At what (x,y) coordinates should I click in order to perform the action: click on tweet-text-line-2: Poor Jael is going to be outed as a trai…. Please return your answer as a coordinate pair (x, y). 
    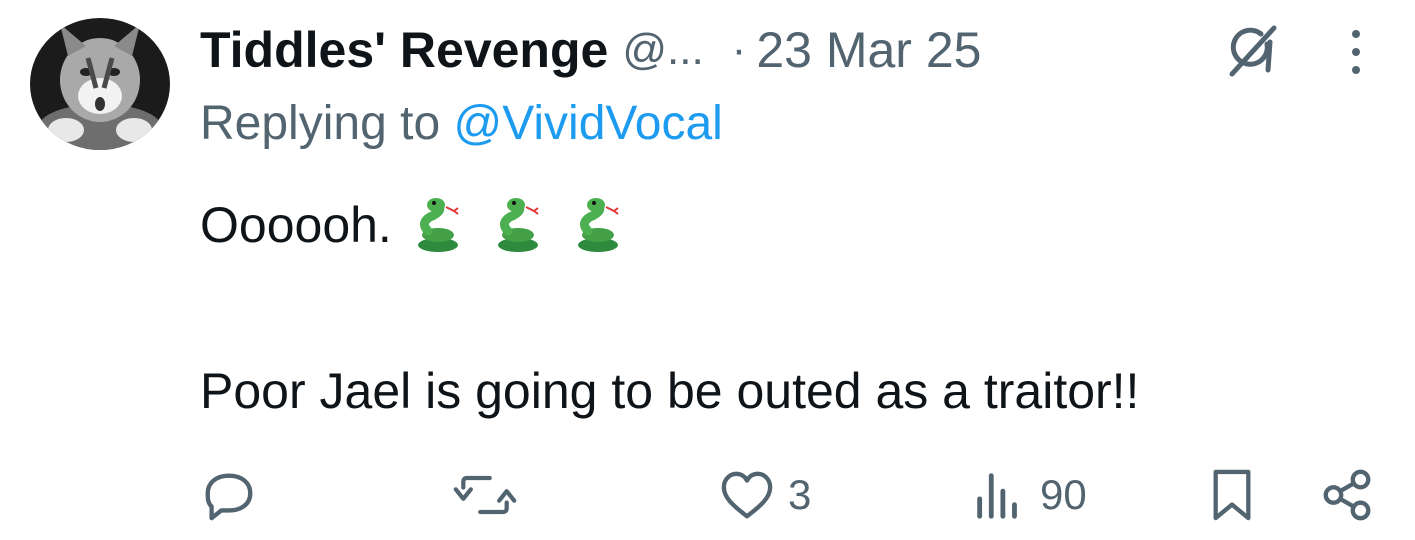
    Looking at the image, I should click on (670, 391).